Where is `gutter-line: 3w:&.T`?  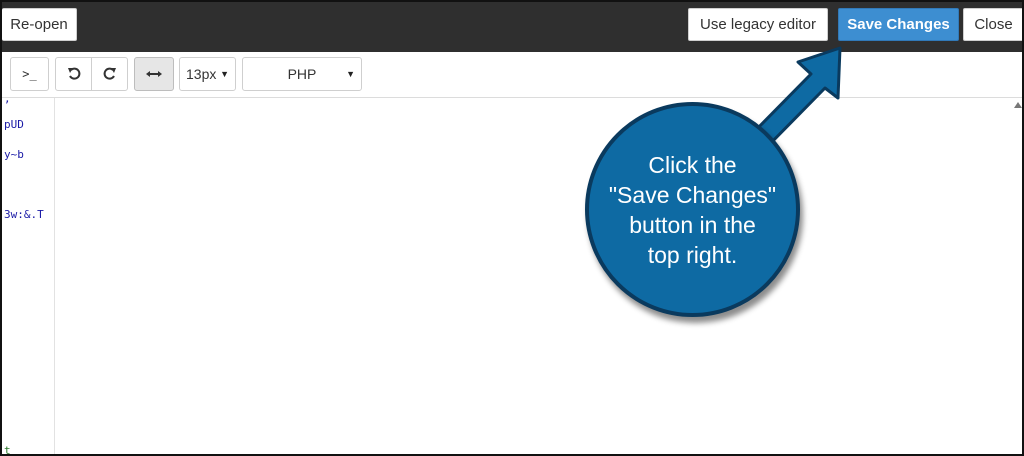 gutter-line: 3w:&.T is located at coordinates (24, 214).